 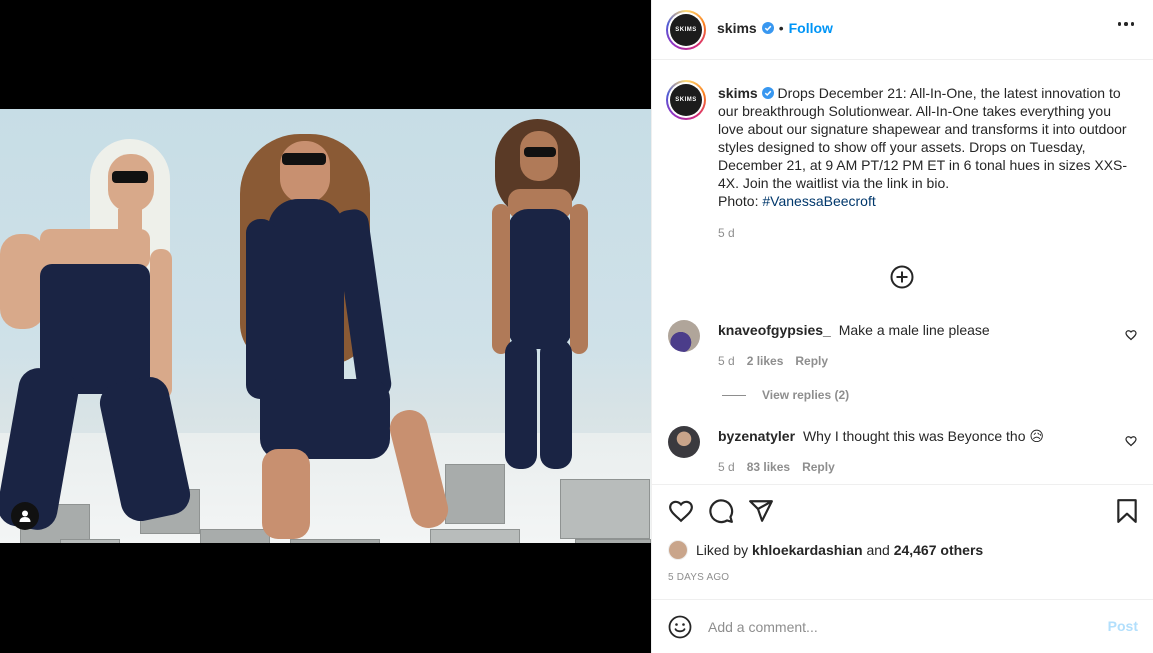 I want to click on comment: knaveofgypsies_ Make a male line please, so click(x=854, y=330).